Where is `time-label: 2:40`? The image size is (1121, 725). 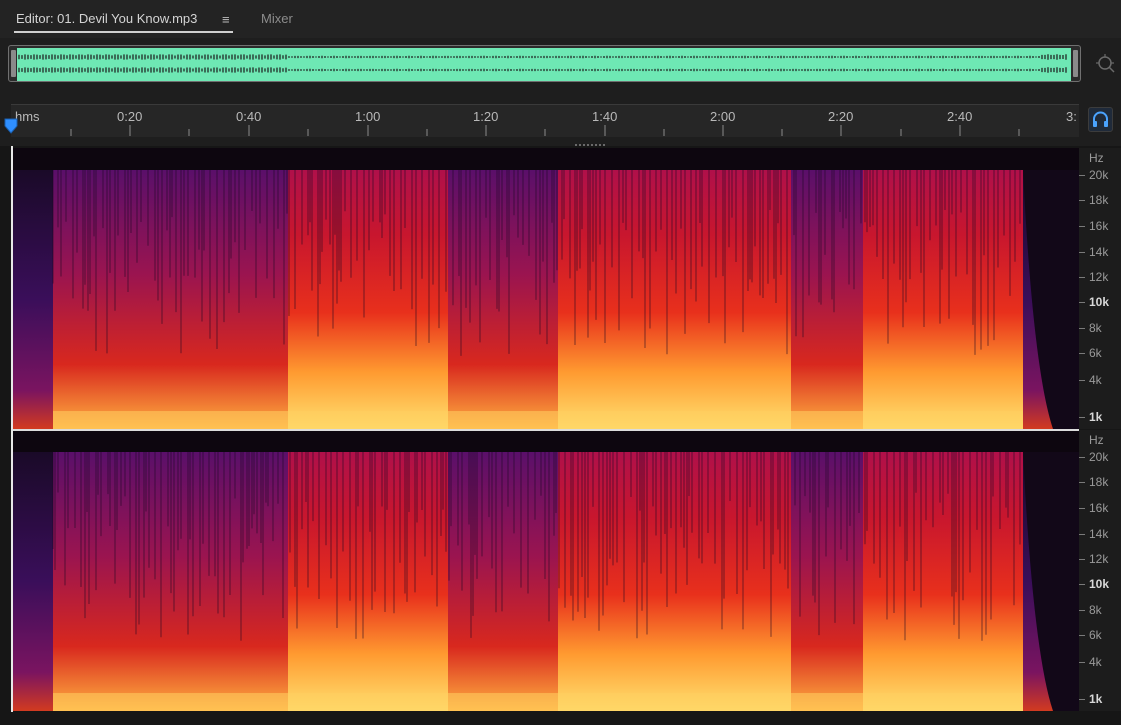
time-label: 2:40 is located at coordinates (960, 116).